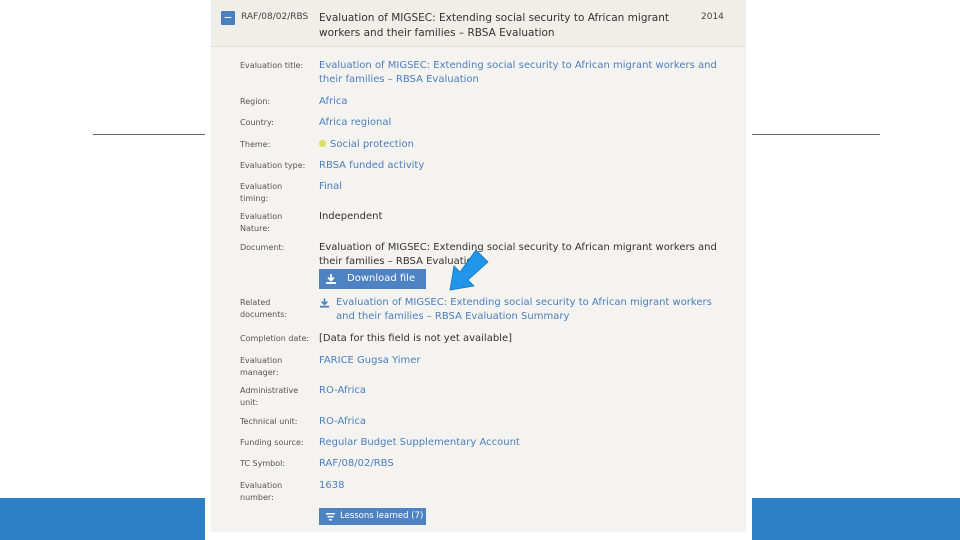 This screenshot has width=960, height=540. What do you see at coordinates (322, 143) in the screenshot?
I see `theme-dot-icon` at bounding box center [322, 143].